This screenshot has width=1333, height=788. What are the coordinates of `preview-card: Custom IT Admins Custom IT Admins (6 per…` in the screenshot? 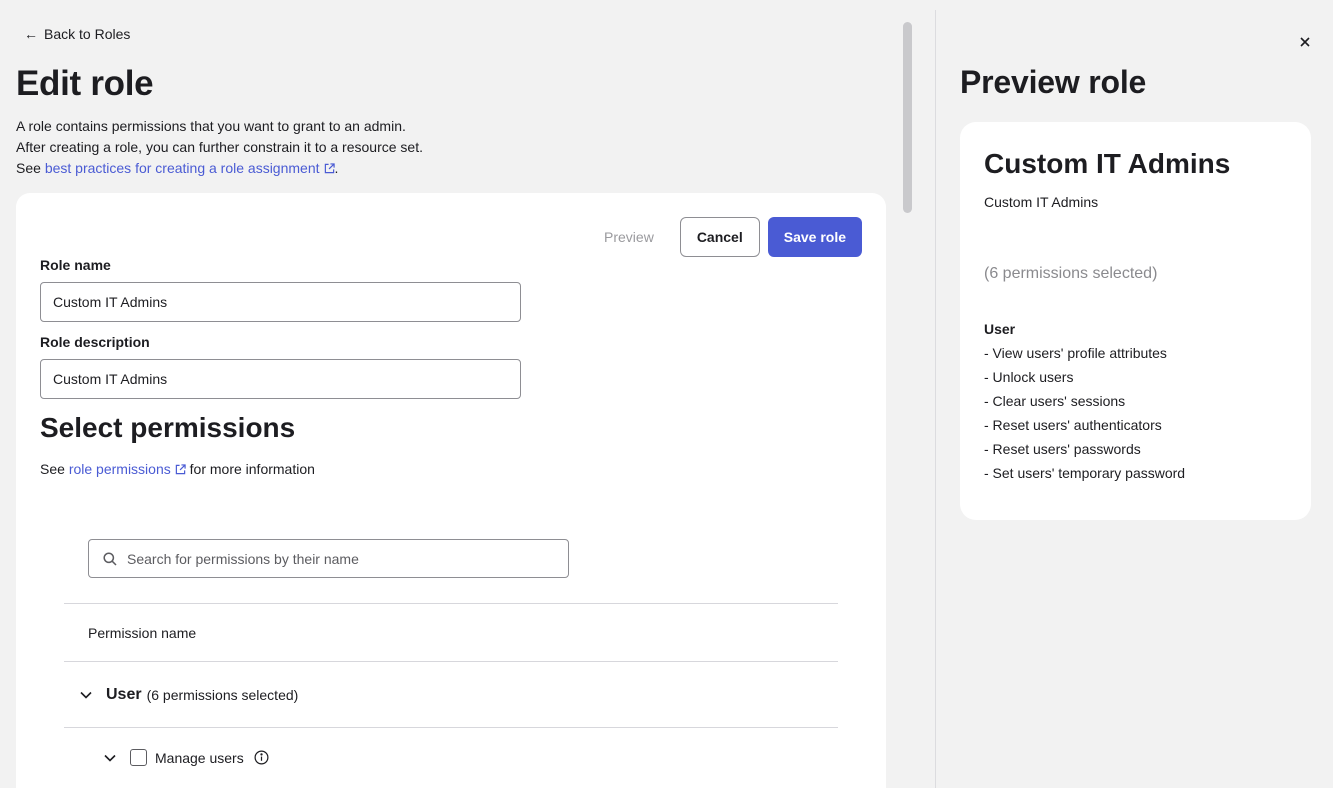 It's located at (1135, 321).